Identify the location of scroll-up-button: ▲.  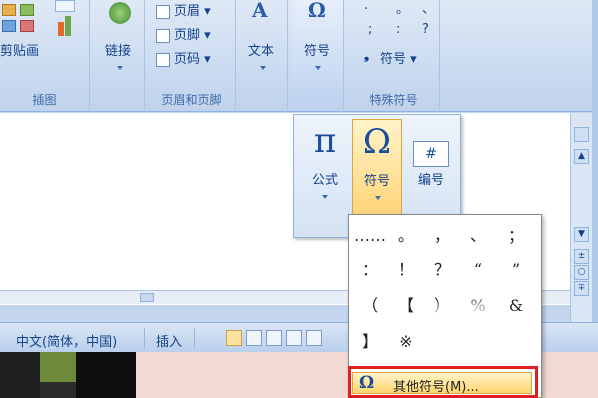
(581, 156).